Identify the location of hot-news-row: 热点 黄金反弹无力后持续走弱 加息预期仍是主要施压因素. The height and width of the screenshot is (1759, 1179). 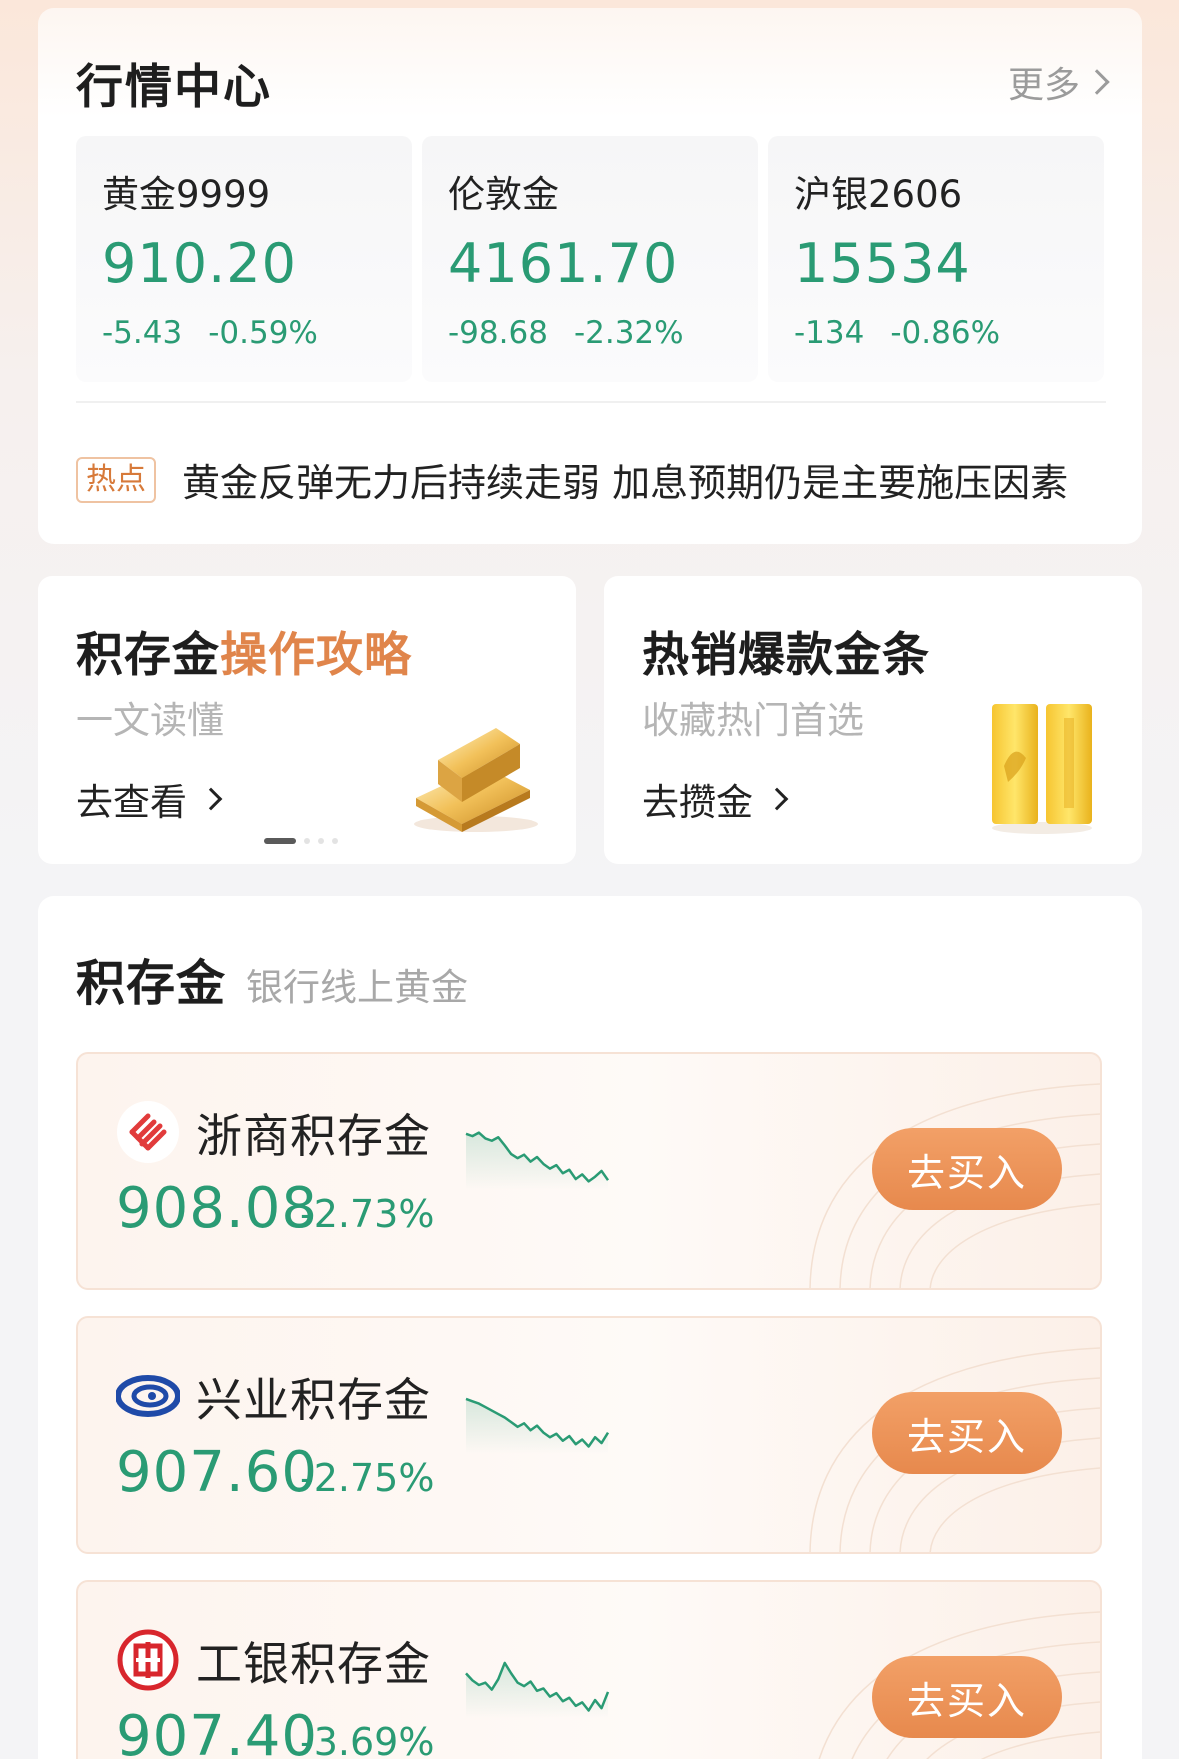
(572, 479).